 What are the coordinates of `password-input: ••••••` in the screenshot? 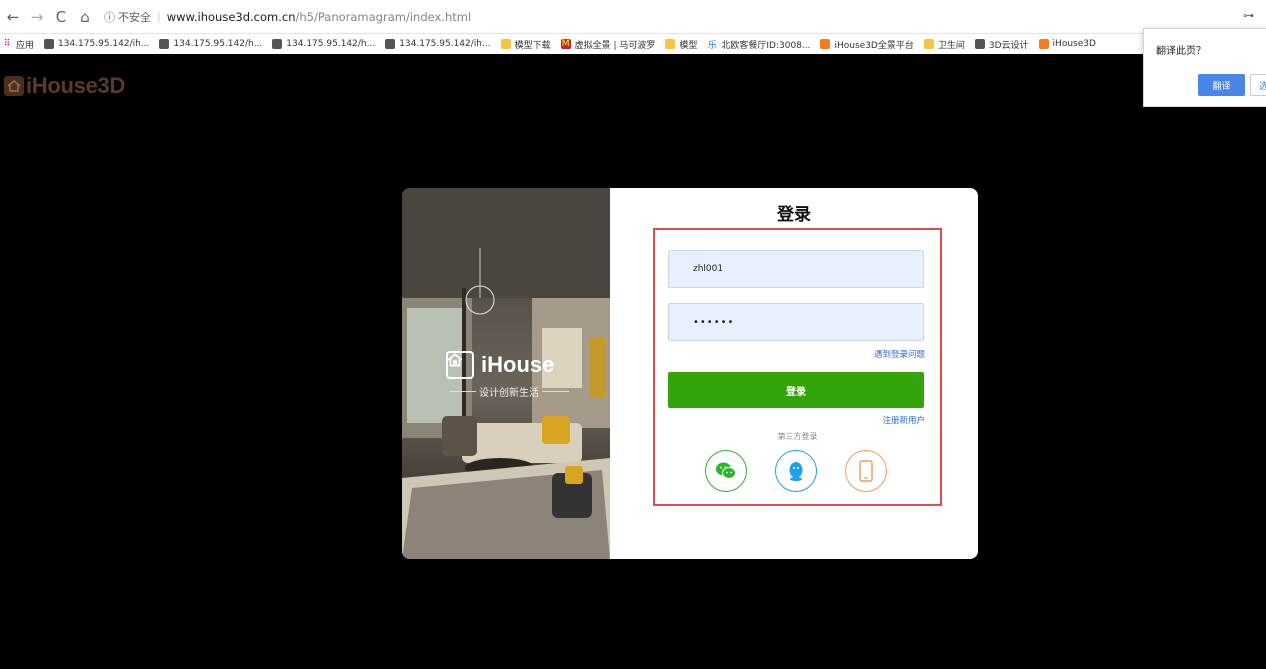 It's located at (796, 322).